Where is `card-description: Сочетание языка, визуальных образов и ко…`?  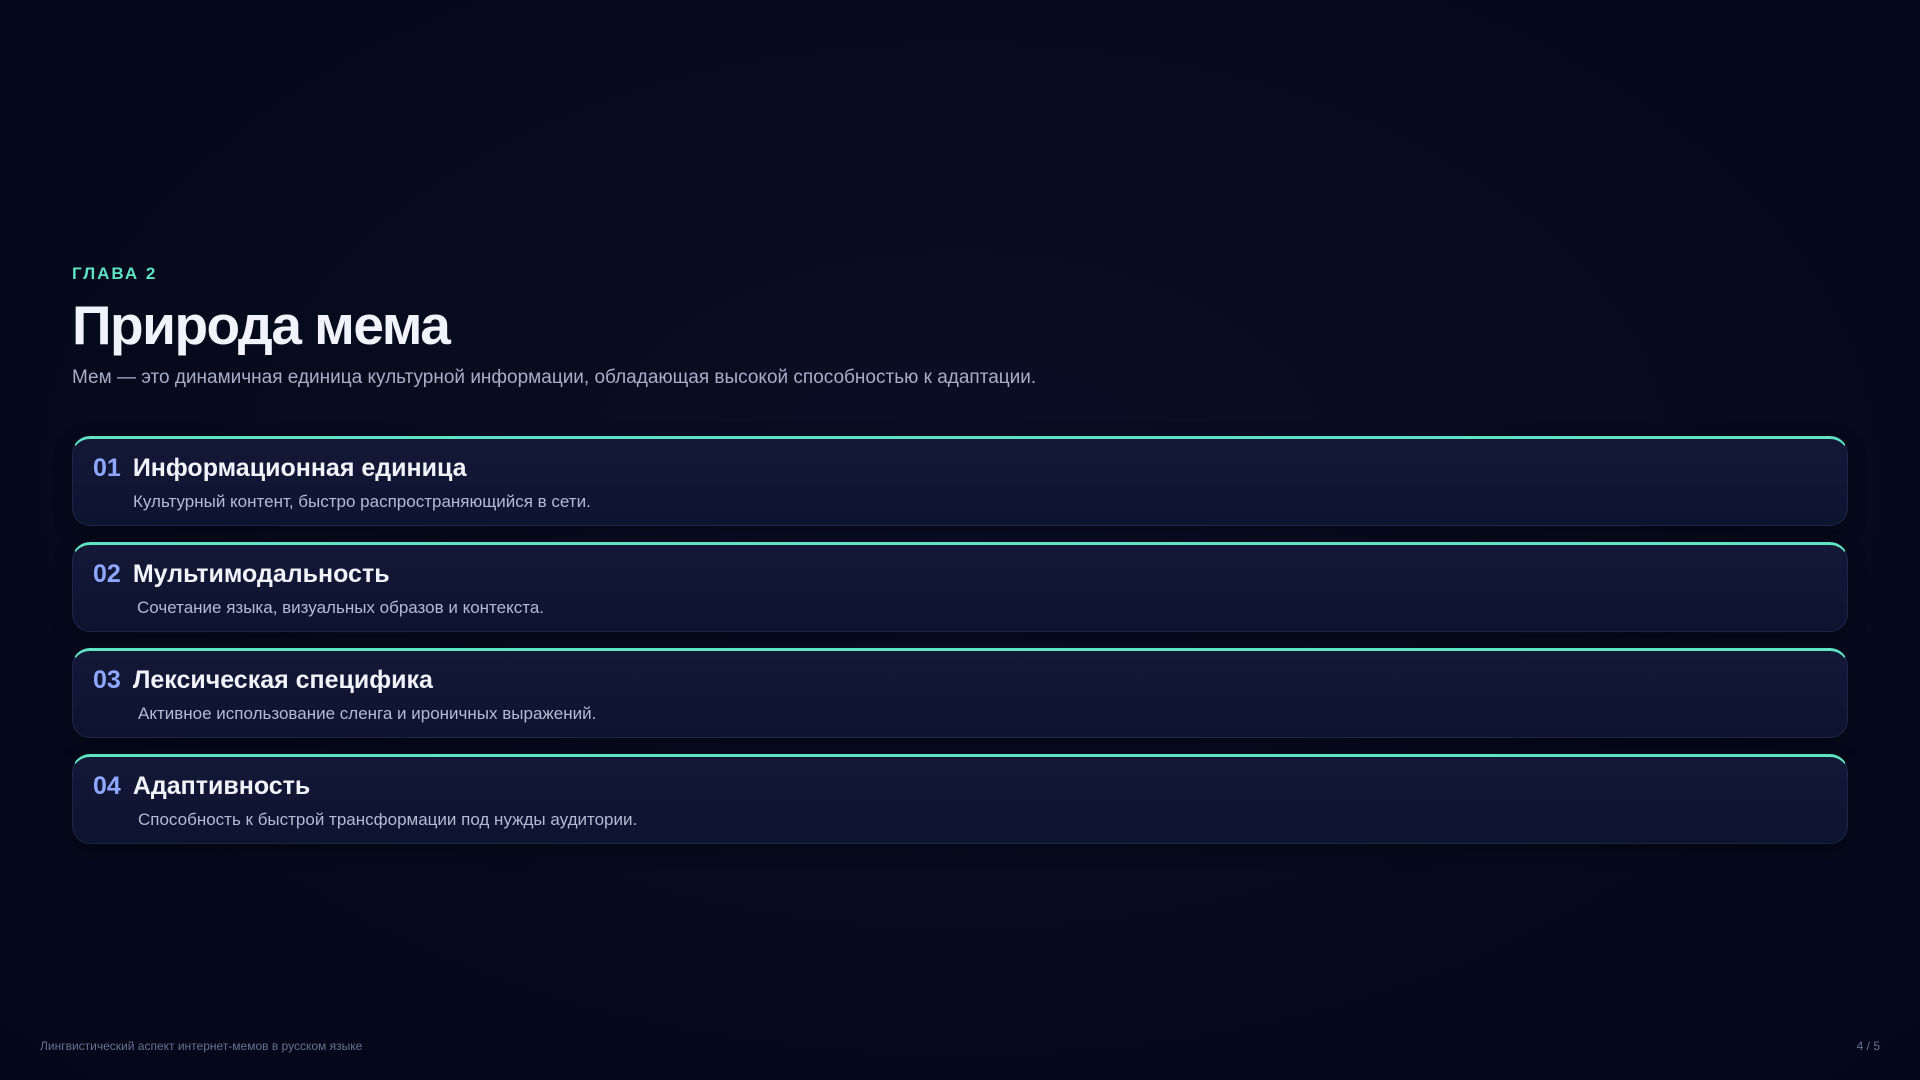 card-description: Сочетание языка, визуальных образов и ко… is located at coordinates (341, 607).